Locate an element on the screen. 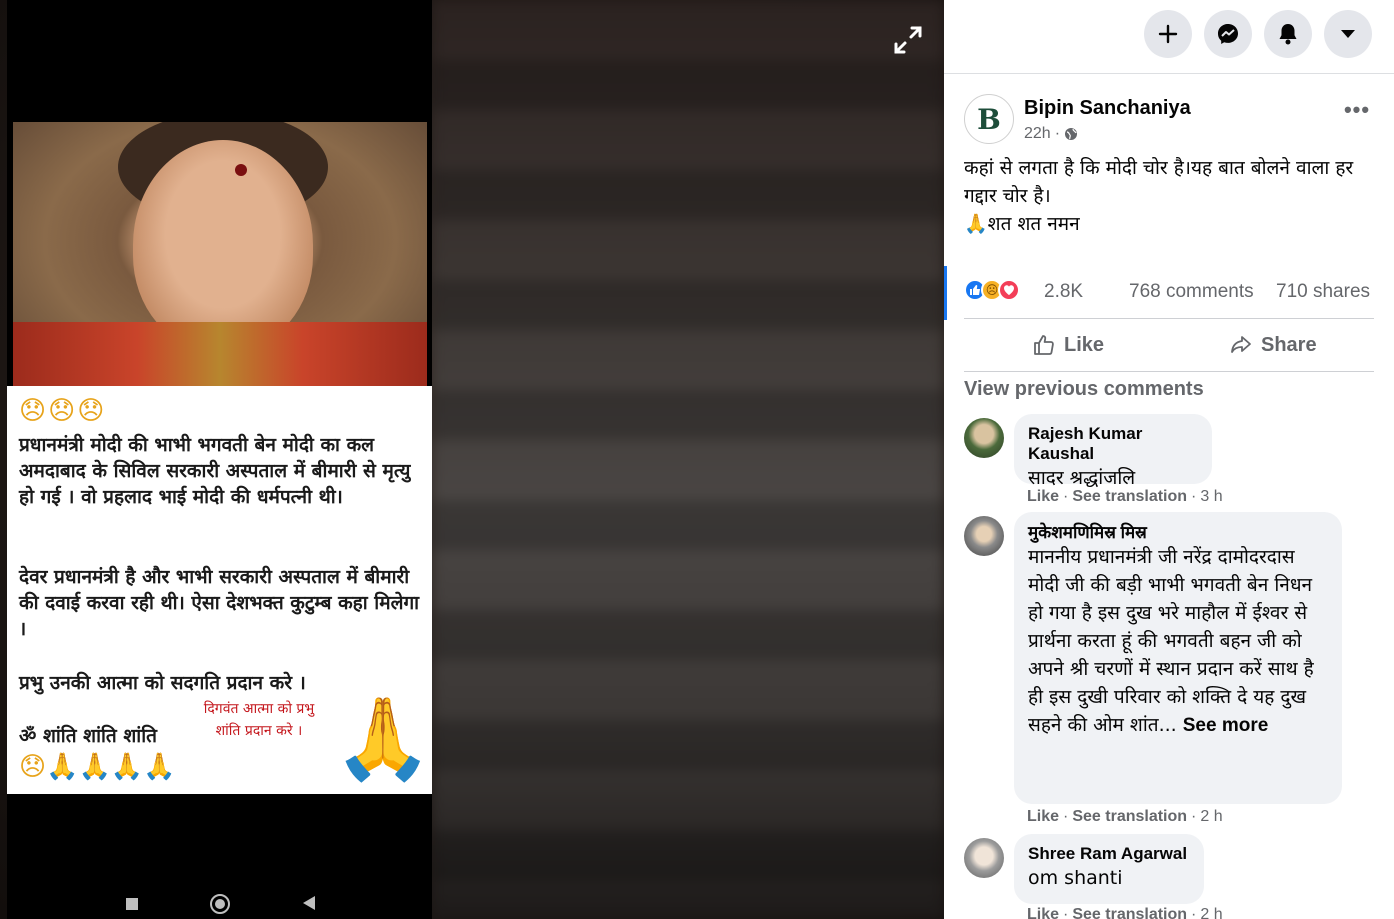  share-label: Share is located at coordinates (1289, 344).